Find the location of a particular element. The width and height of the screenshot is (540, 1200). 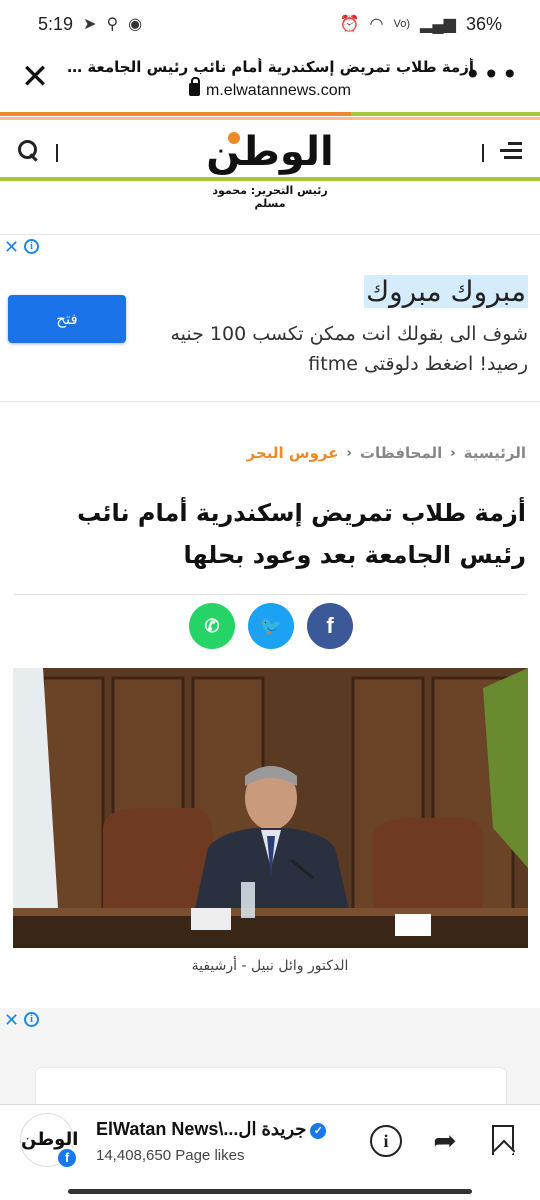

bookmark-button is located at coordinates (503, 1141).